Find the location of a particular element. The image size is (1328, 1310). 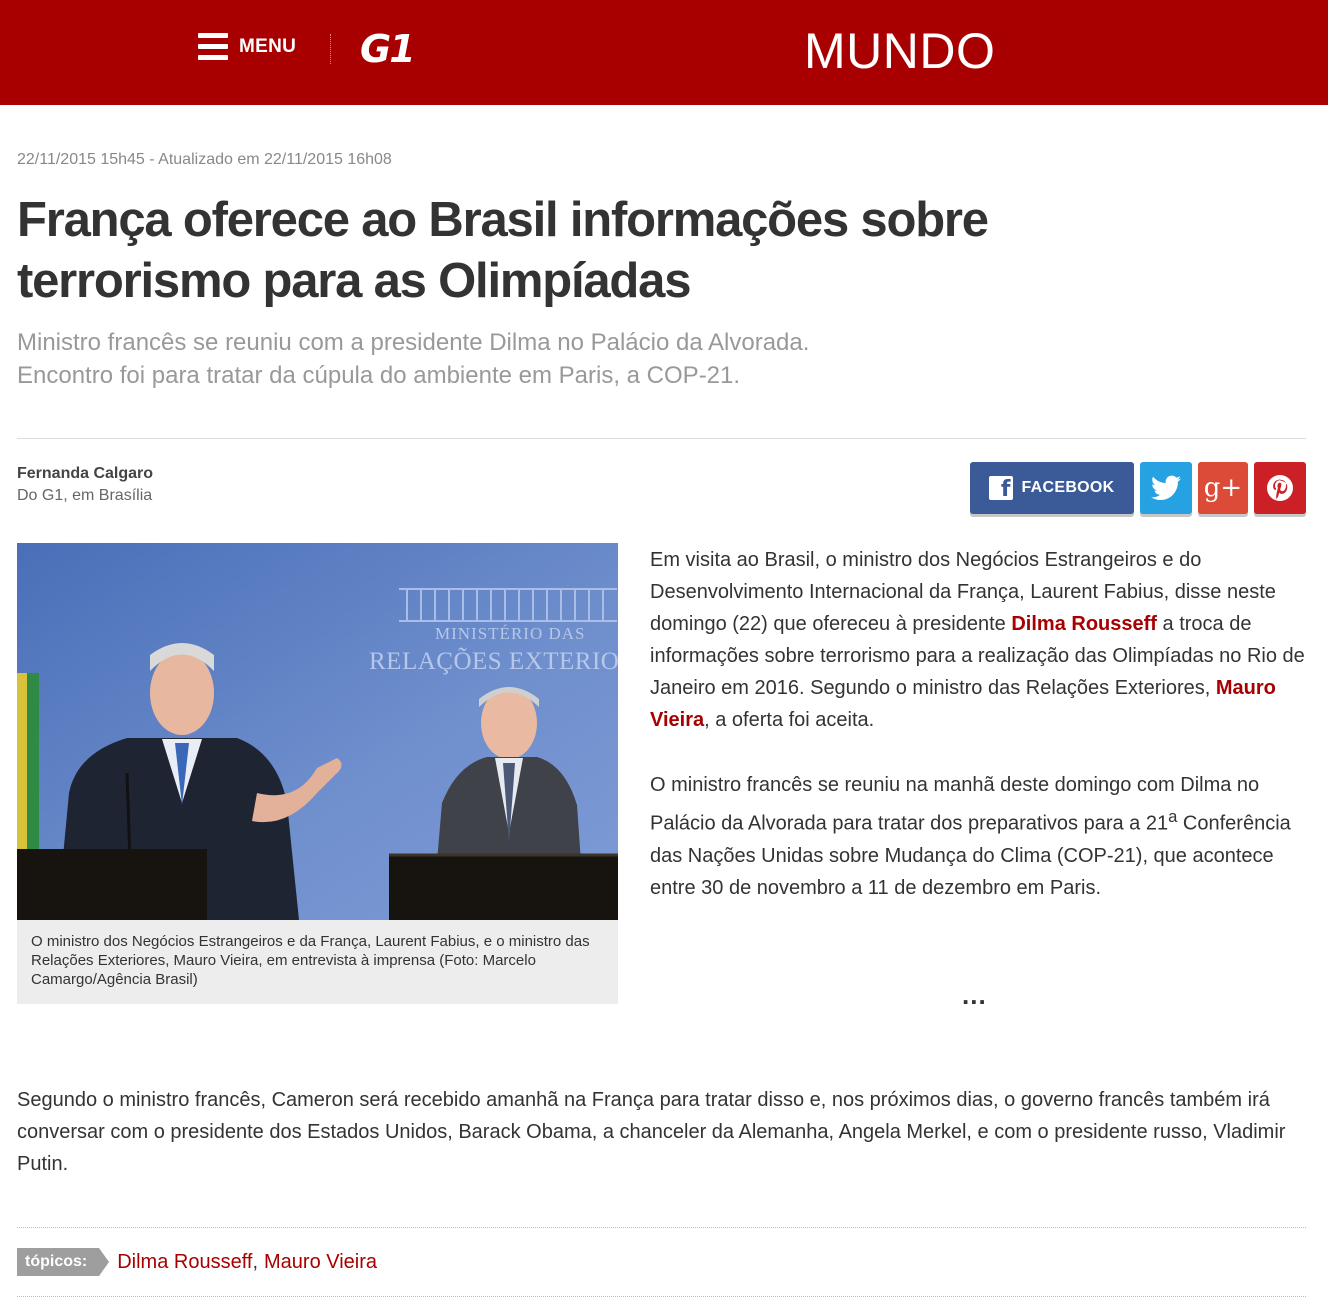

google-plus-icon: g+ is located at coordinates (1223, 488).